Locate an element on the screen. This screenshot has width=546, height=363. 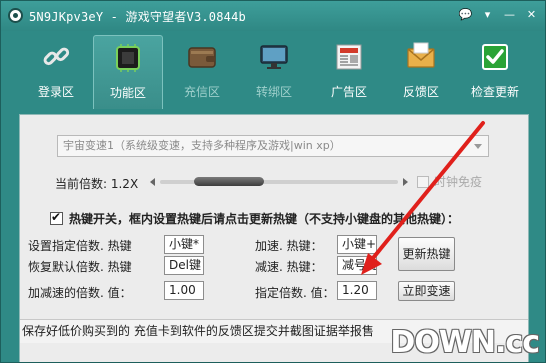
tab-functions: 功能区 is located at coordinates (128, 72).